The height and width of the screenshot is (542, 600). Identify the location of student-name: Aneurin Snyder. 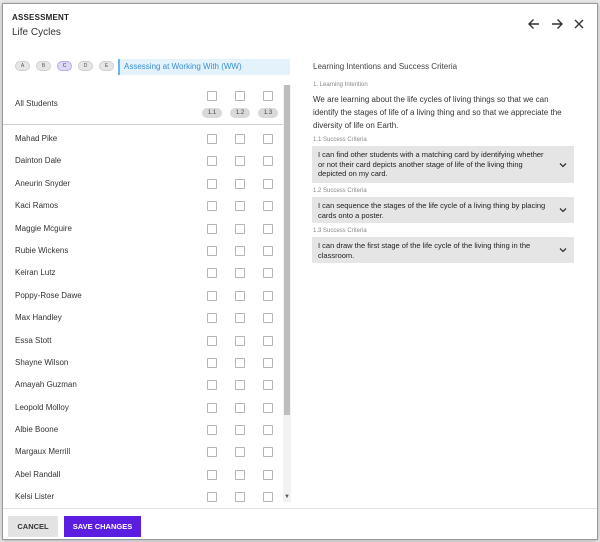
(43, 183).